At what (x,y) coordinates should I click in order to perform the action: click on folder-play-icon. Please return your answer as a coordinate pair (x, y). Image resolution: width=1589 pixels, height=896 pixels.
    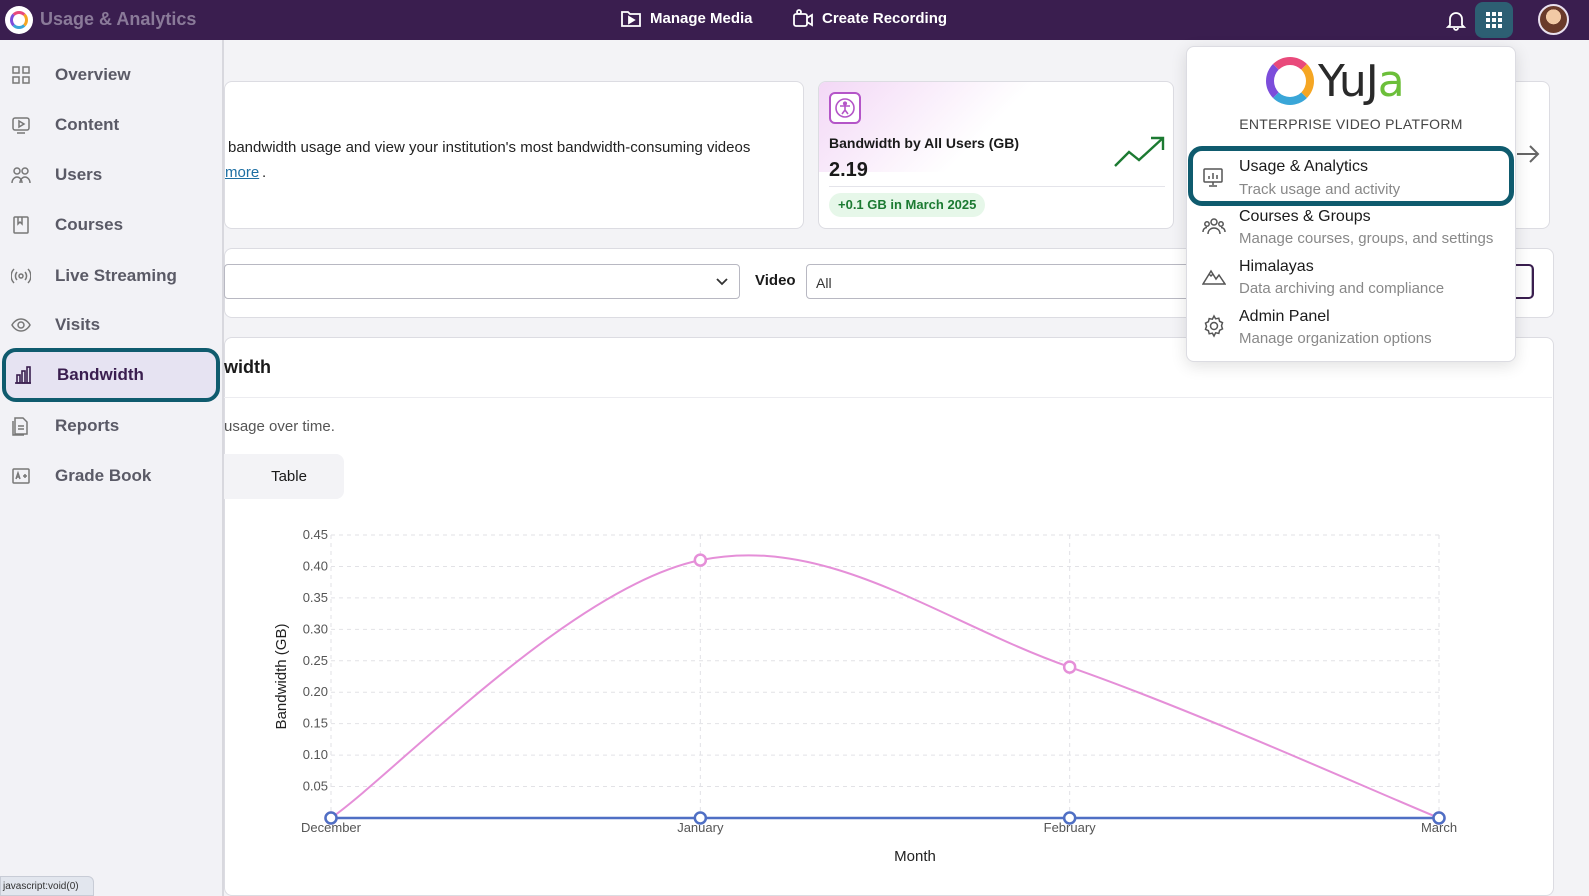
    Looking at the image, I should click on (631, 19).